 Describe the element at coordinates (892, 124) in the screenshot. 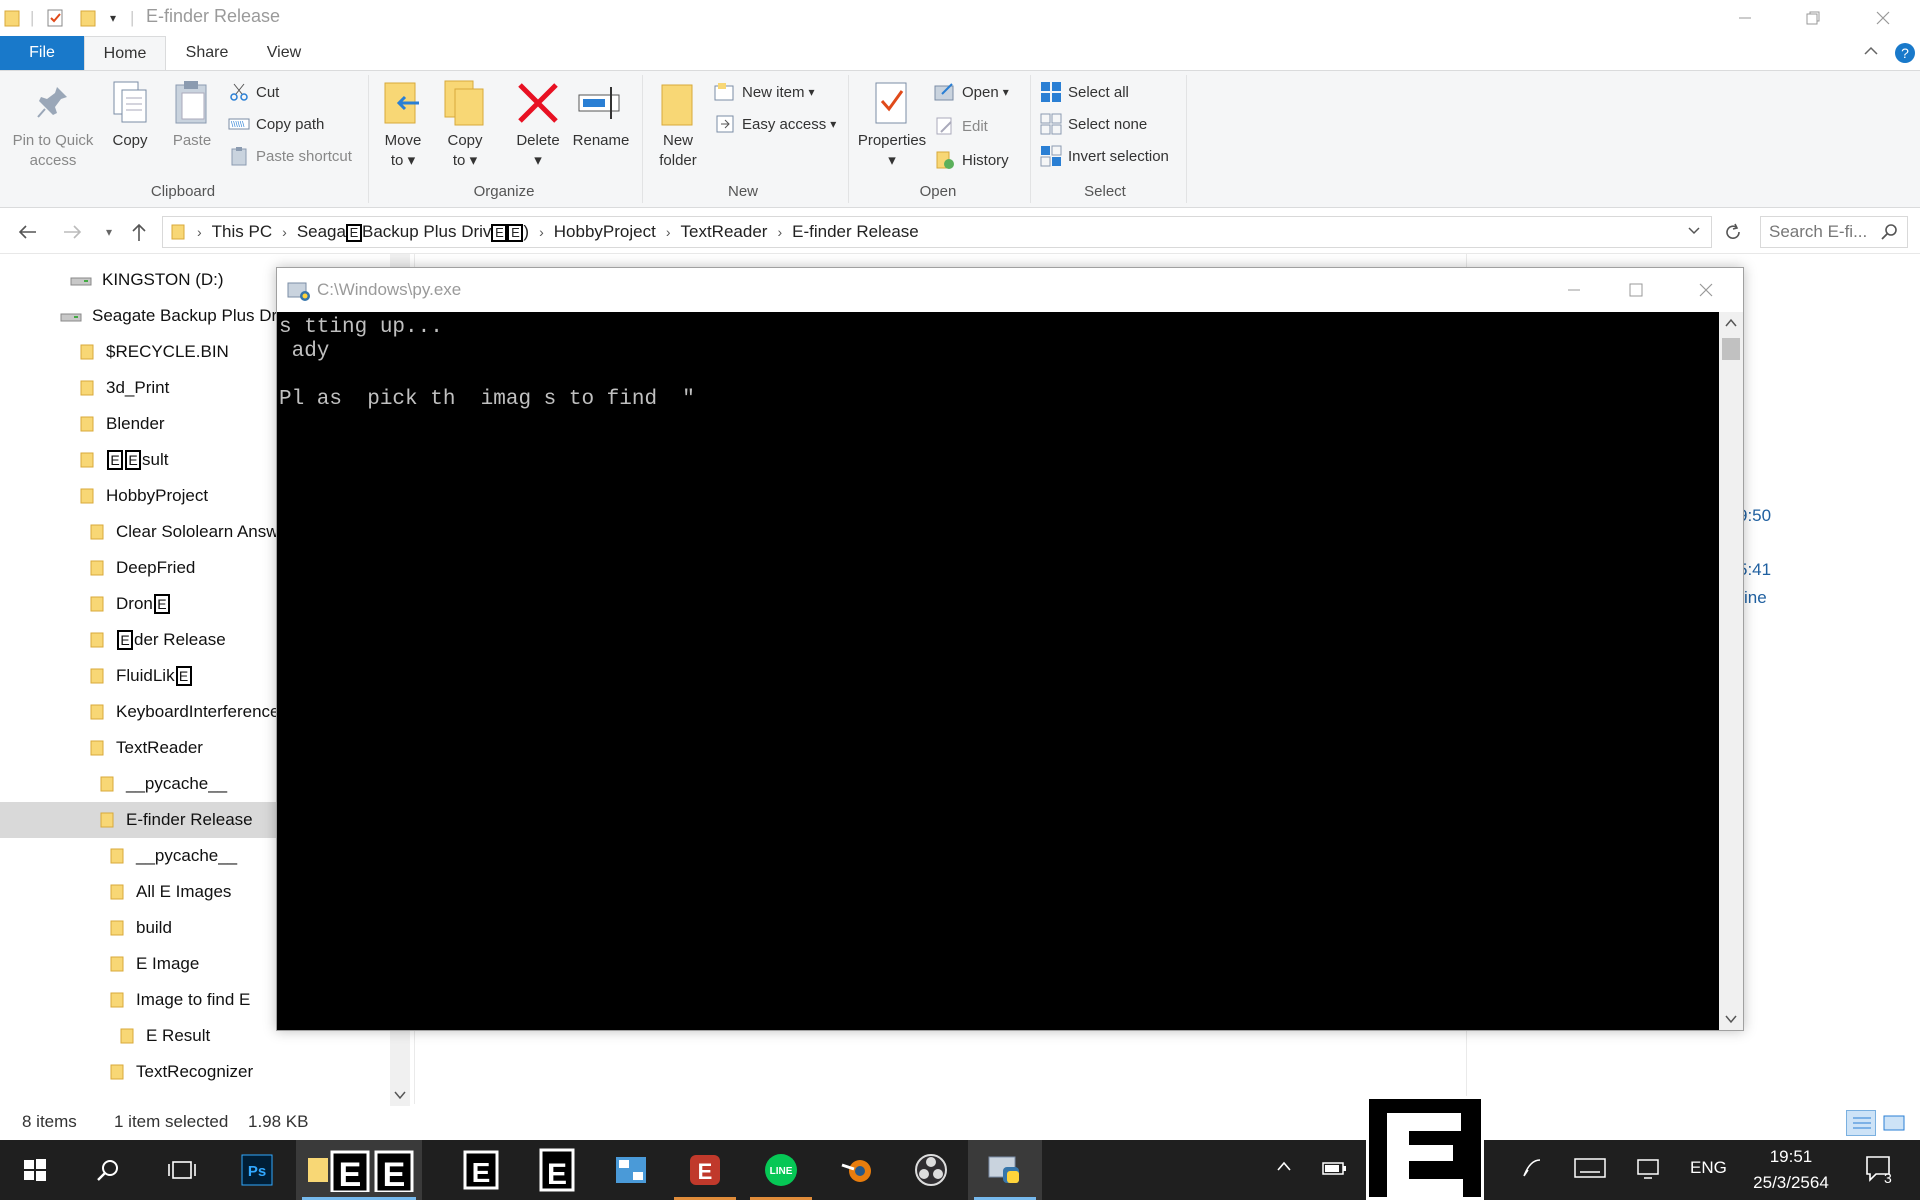

I see `properties-button: Properties ▾` at that location.